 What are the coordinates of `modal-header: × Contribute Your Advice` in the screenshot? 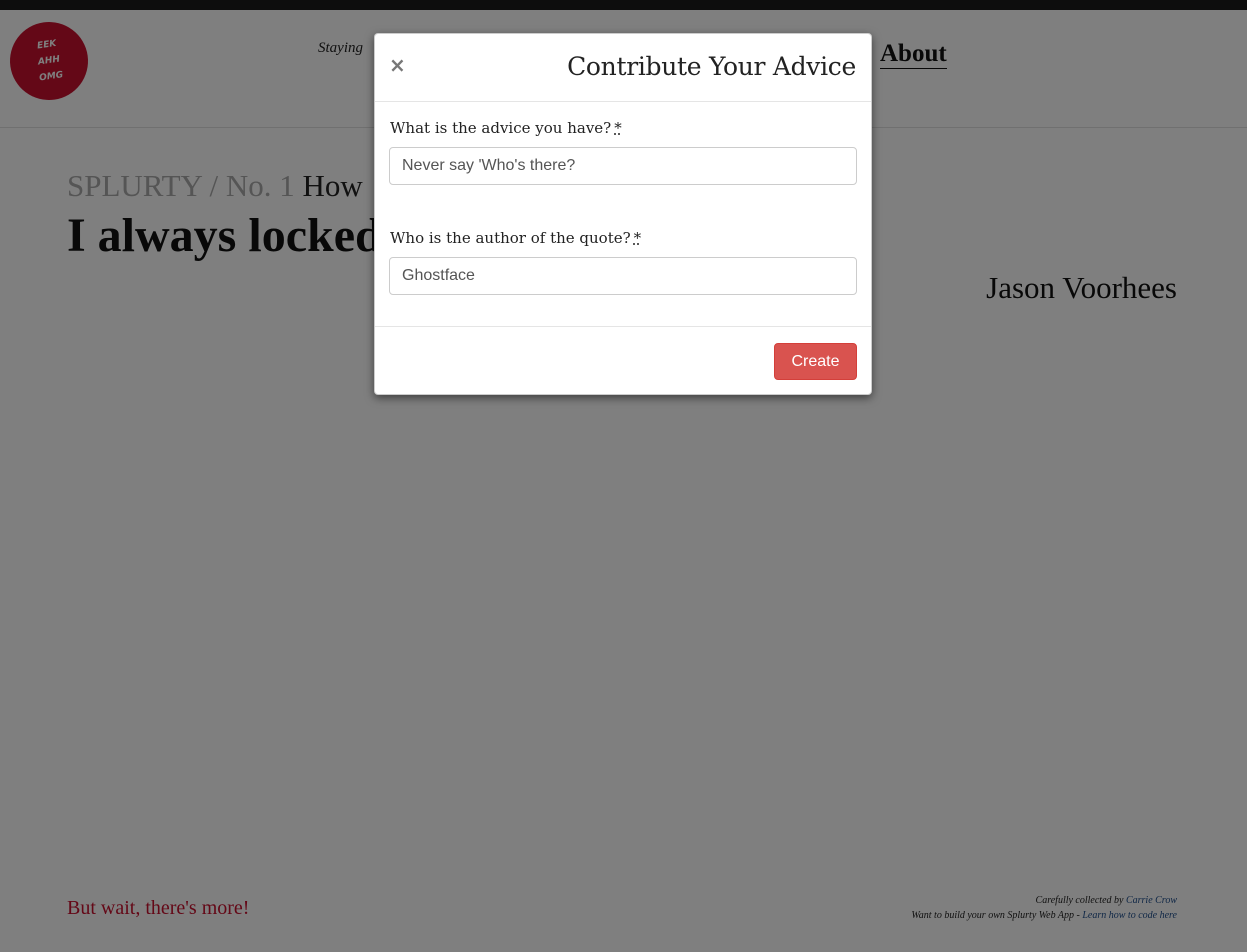 It's located at (623, 68).